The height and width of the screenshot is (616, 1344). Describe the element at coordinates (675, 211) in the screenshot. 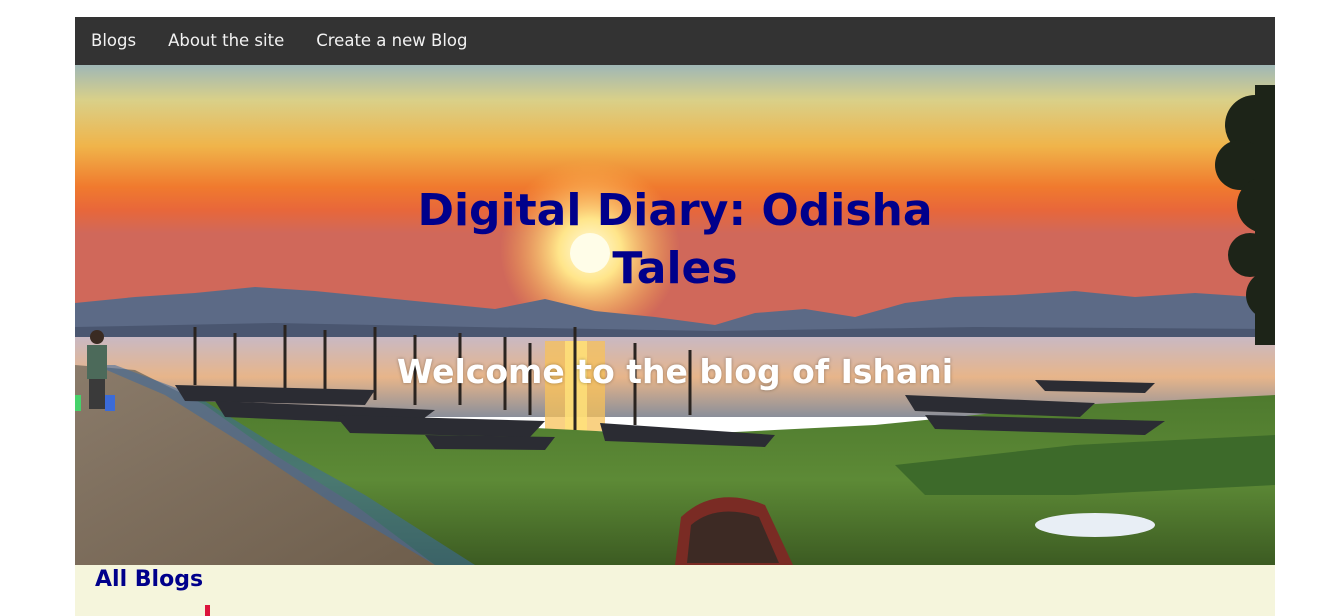

I see `site-title-line-1: Digital Diary: Odisha` at that location.